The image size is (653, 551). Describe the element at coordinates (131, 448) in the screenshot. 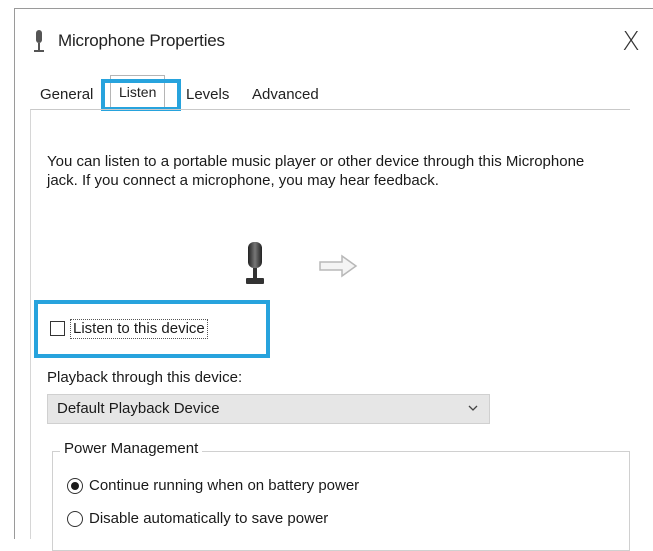

I see `power-management-title: Power Management` at that location.